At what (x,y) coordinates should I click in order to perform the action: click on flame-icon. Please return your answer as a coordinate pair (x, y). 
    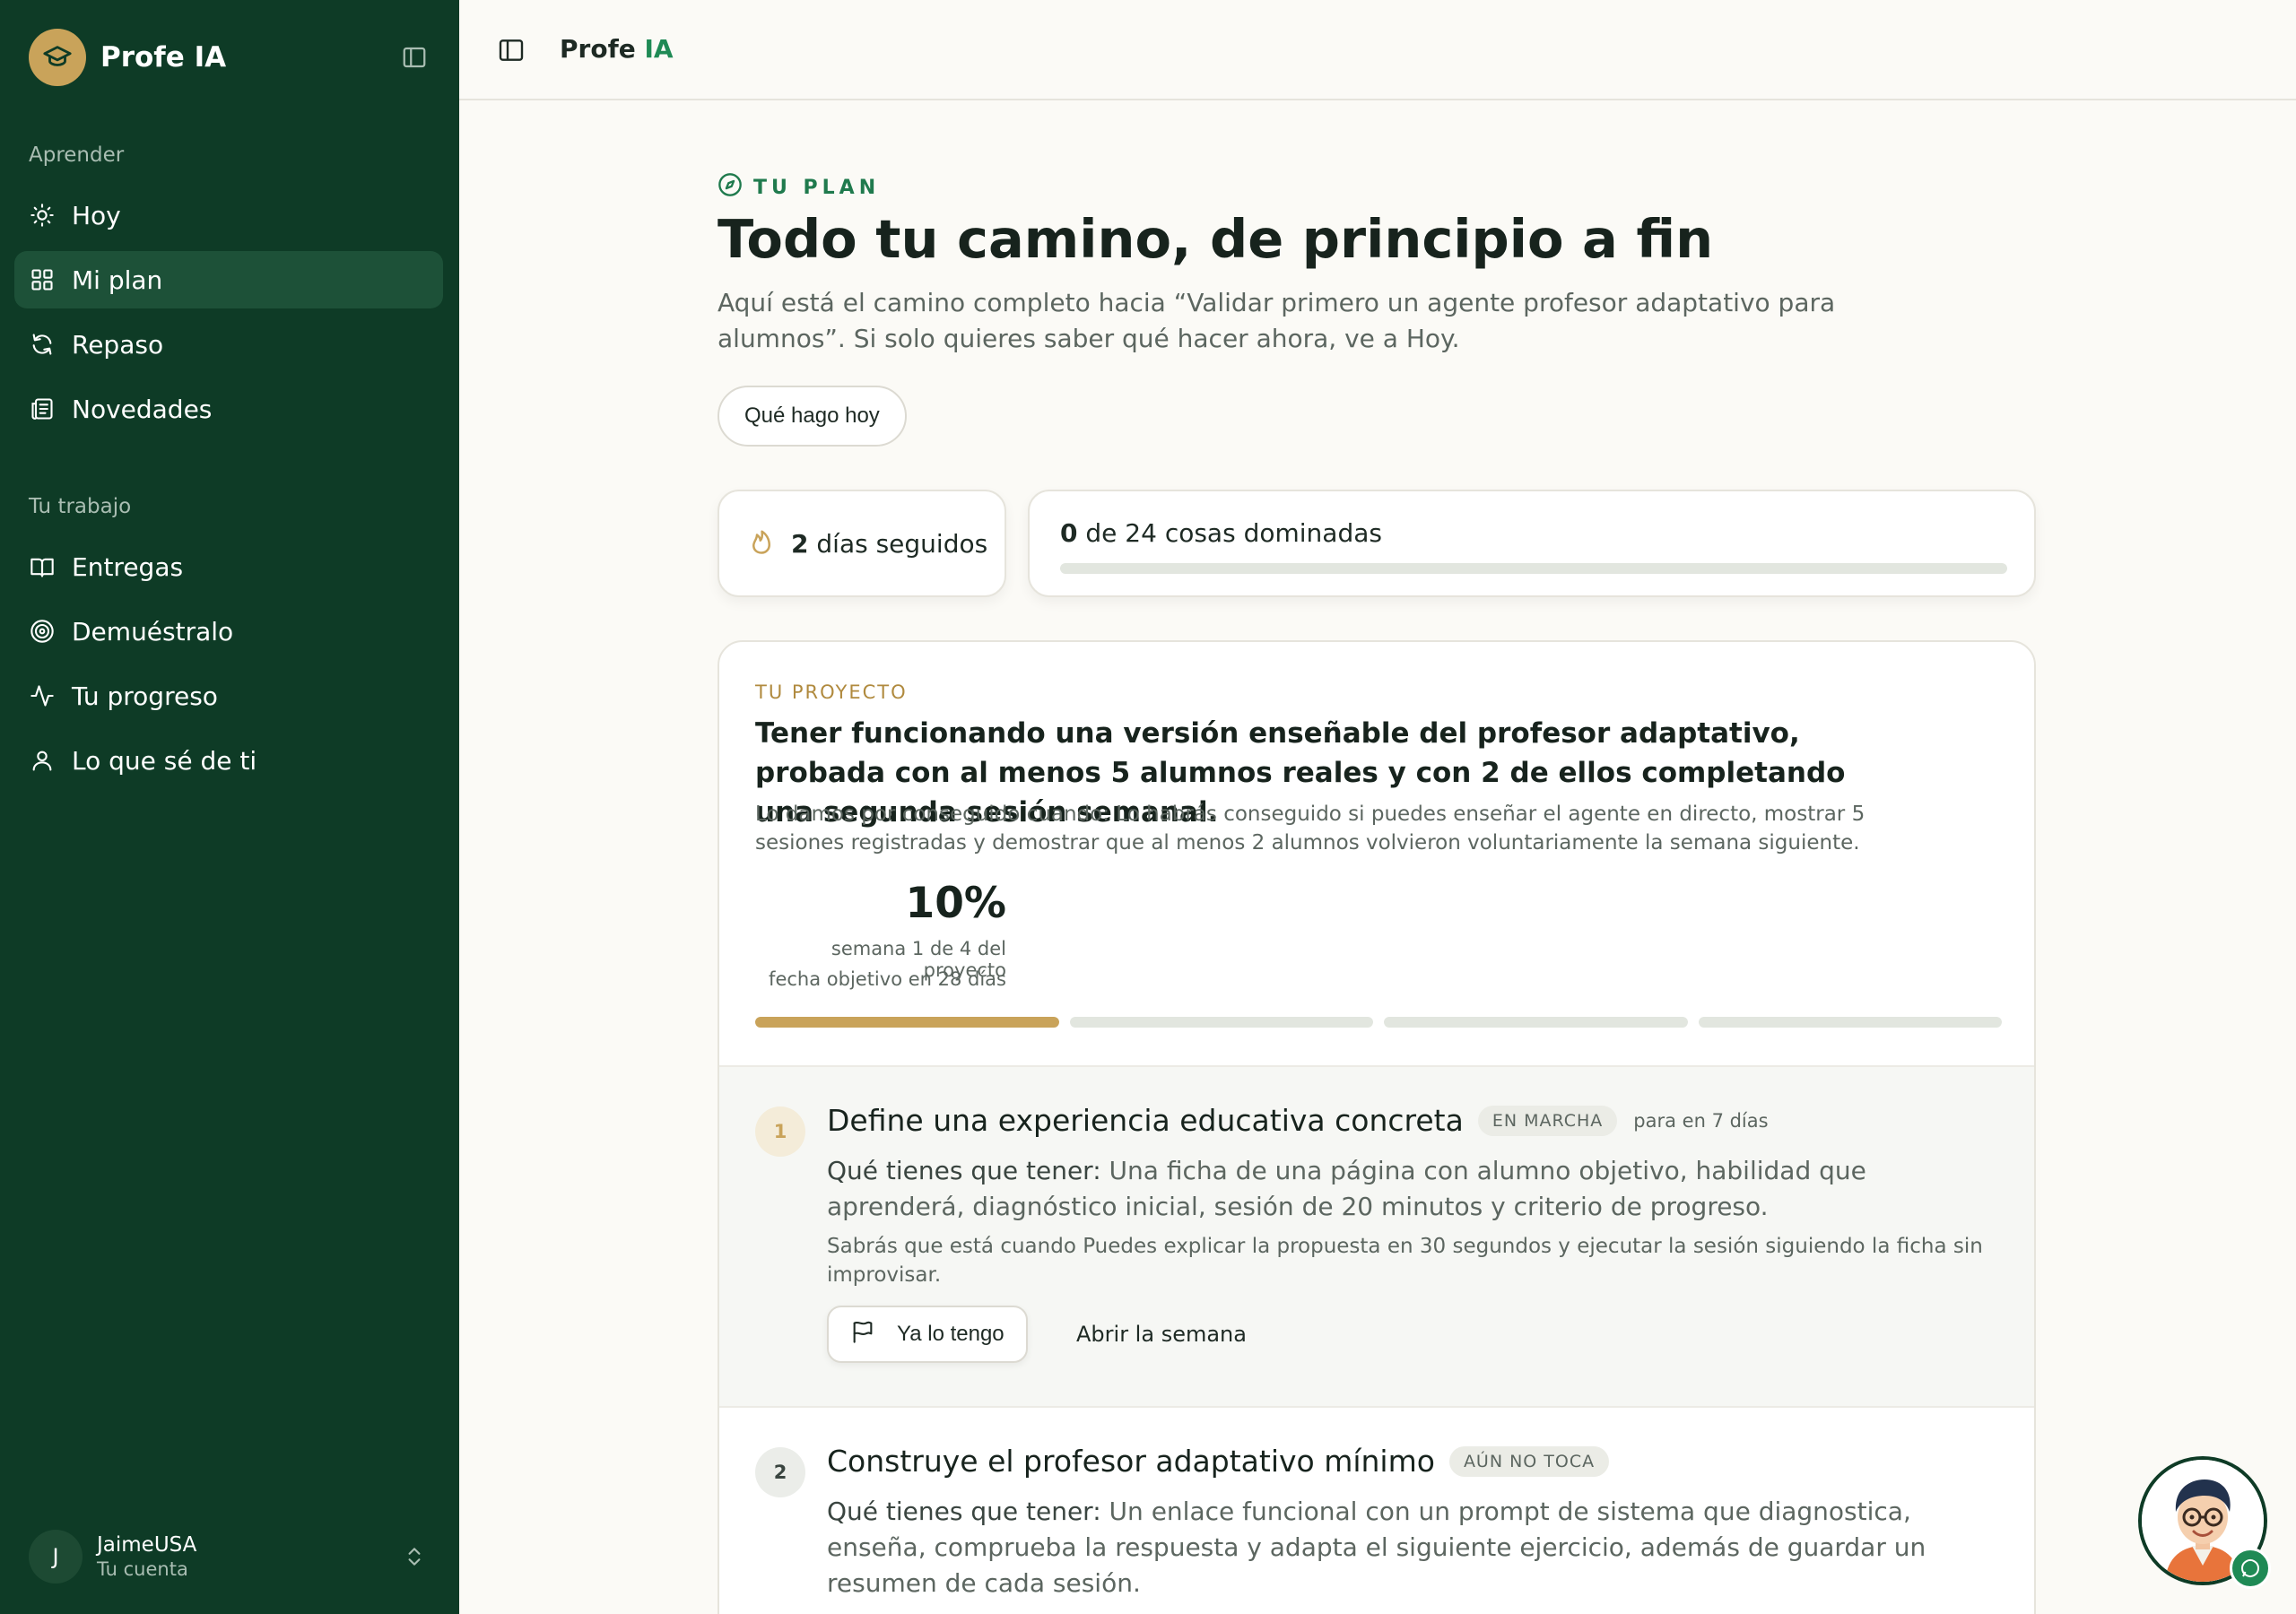
    Looking at the image, I should click on (761, 543).